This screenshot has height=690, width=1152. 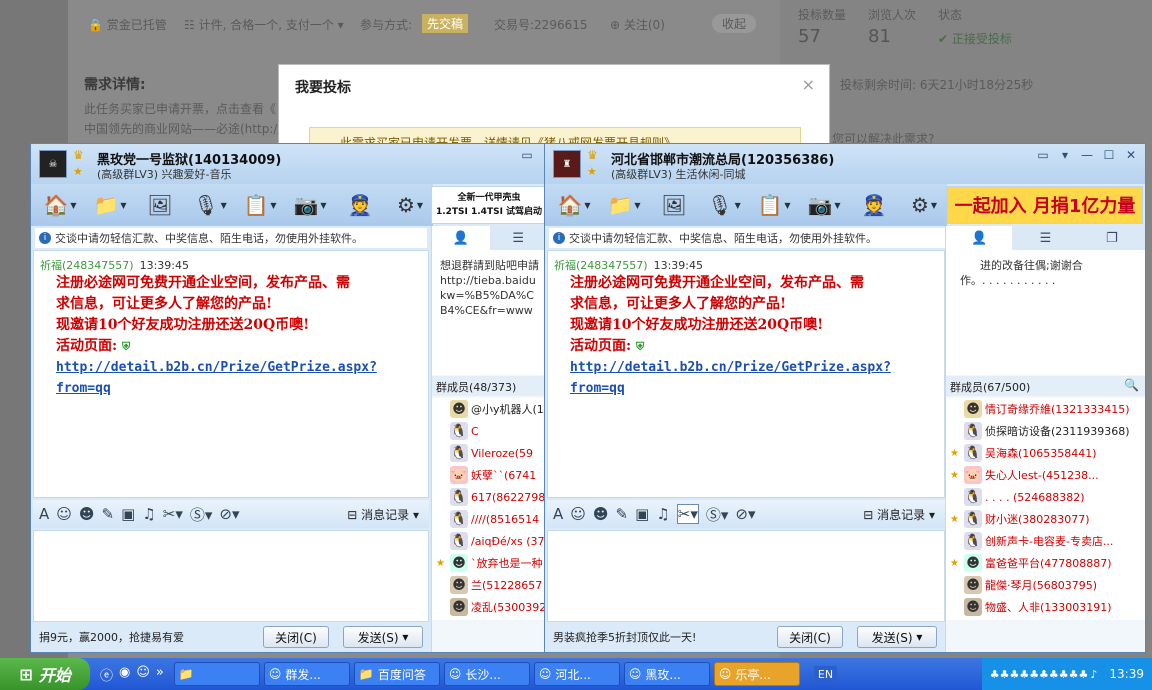 I want to click on album-tool: 🖼, so click(x=160, y=205).